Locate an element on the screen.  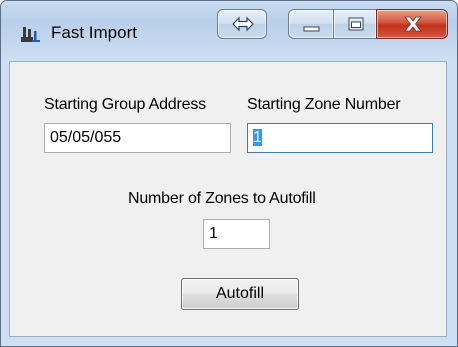
zones-to-autofill-input: 1 is located at coordinates (236, 234).